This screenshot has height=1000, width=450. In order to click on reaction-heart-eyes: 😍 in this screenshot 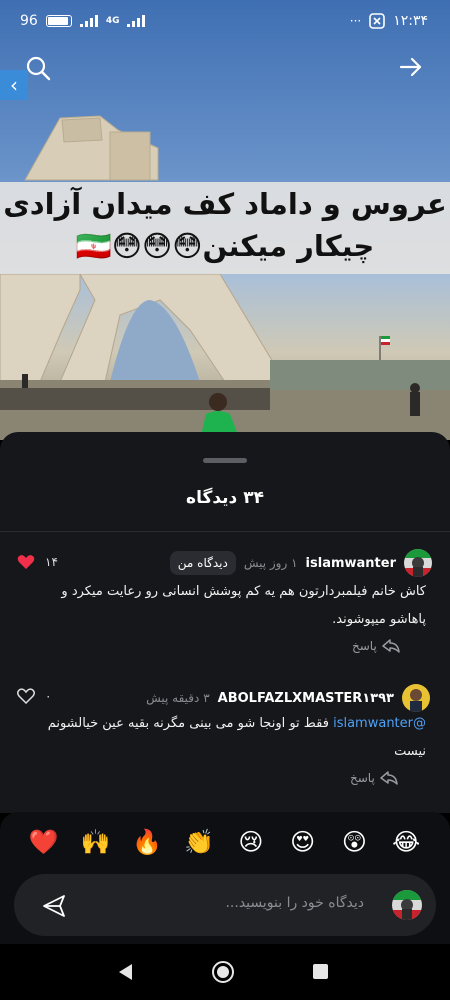, I will do `click(303, 842)`.